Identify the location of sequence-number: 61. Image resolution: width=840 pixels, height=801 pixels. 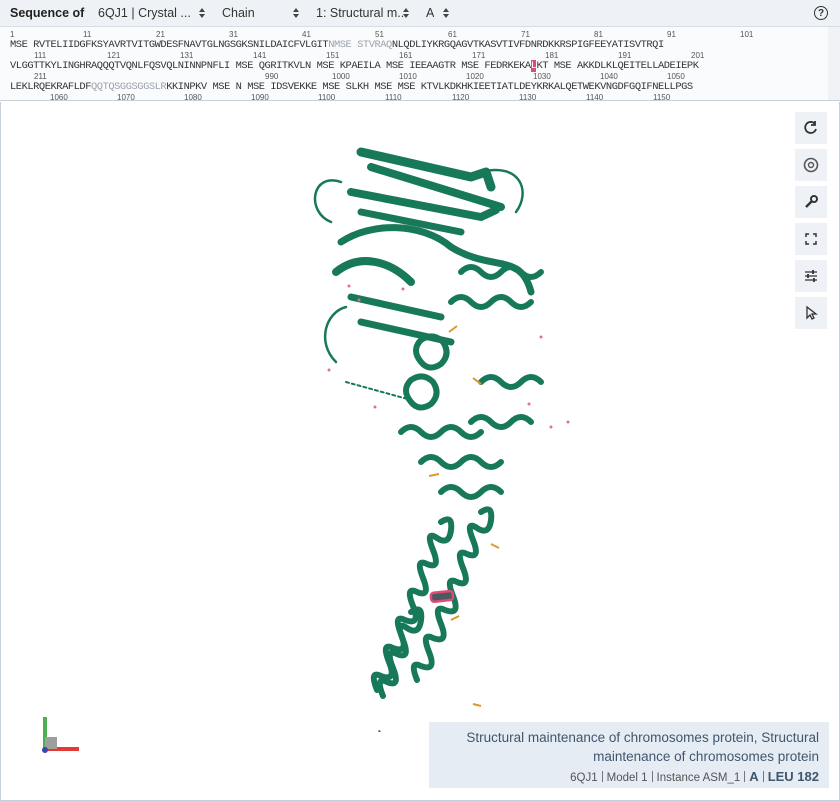
(452, 34).